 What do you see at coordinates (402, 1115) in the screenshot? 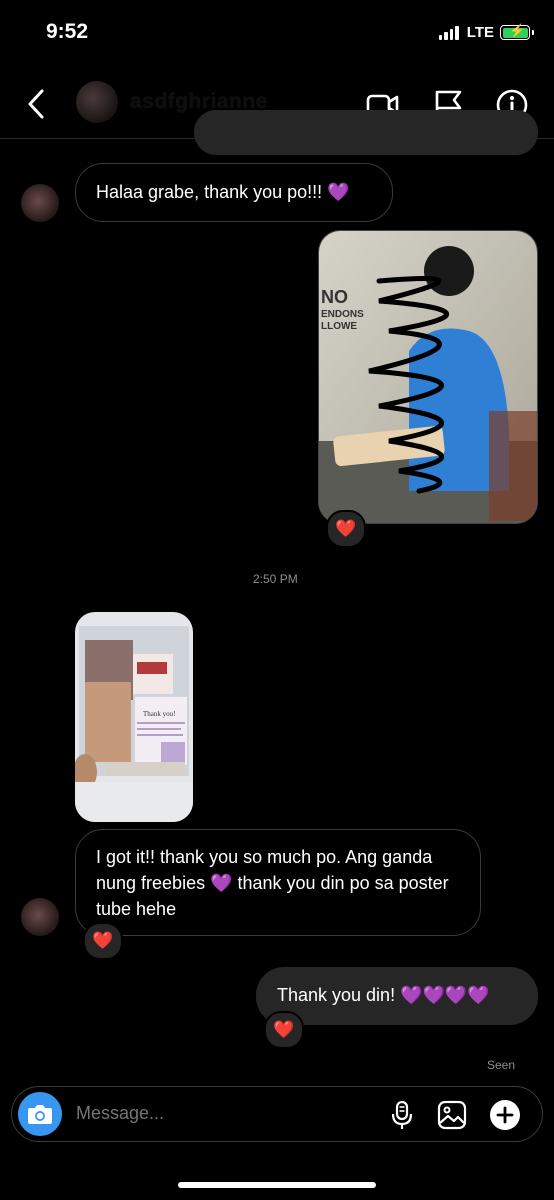
I see `microphone-icon` at bounding box center [402, 1115].